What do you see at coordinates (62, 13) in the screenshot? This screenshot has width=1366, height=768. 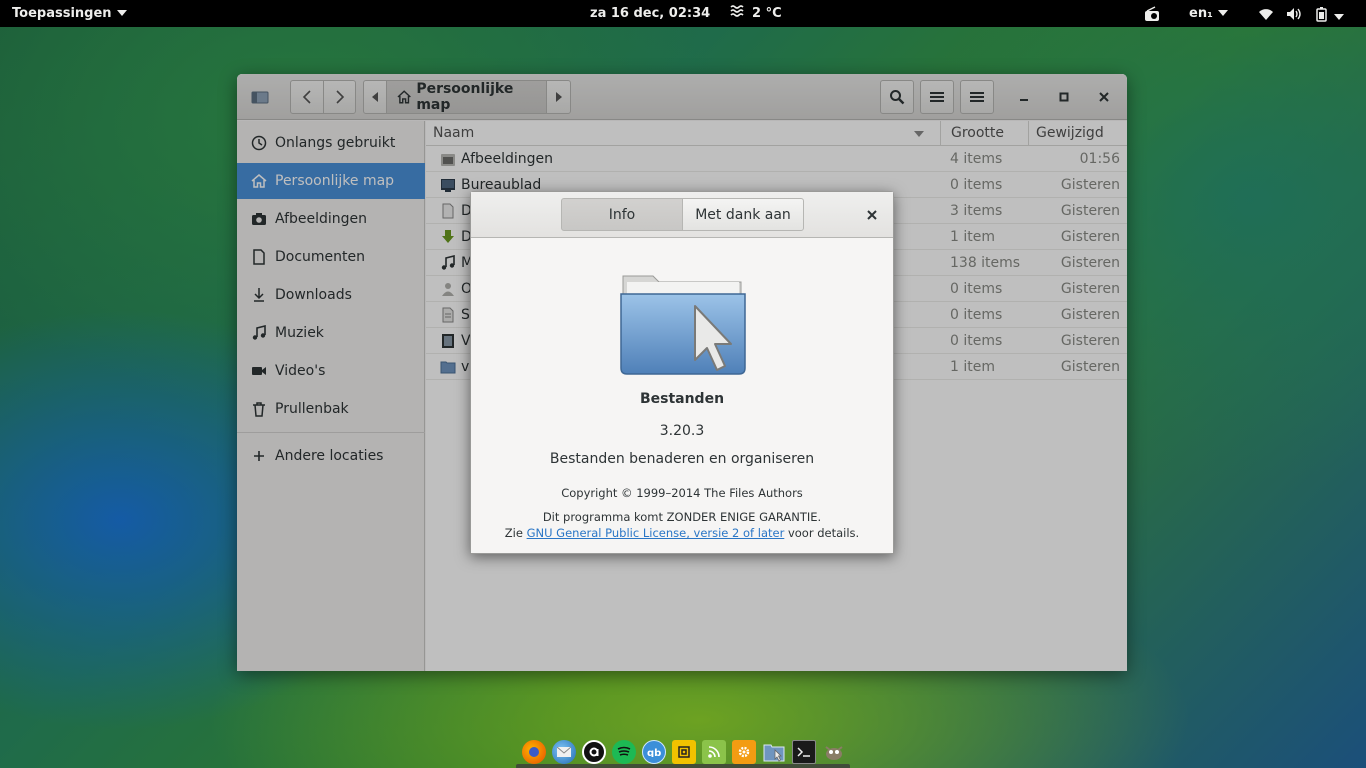 I see `applications-menu-label: Toepassingen` at bounding box center [62, 13].